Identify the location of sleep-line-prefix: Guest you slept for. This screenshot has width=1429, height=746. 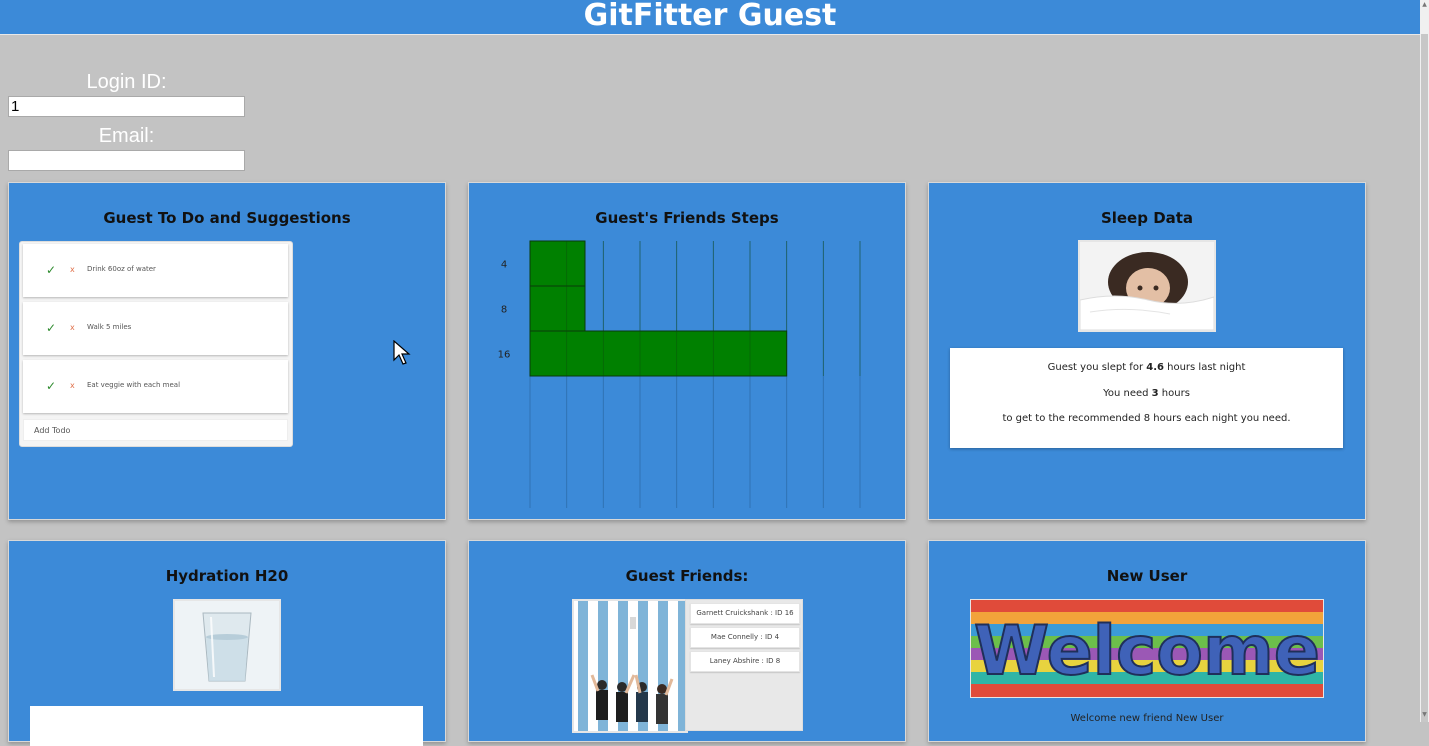
(1097, 367).